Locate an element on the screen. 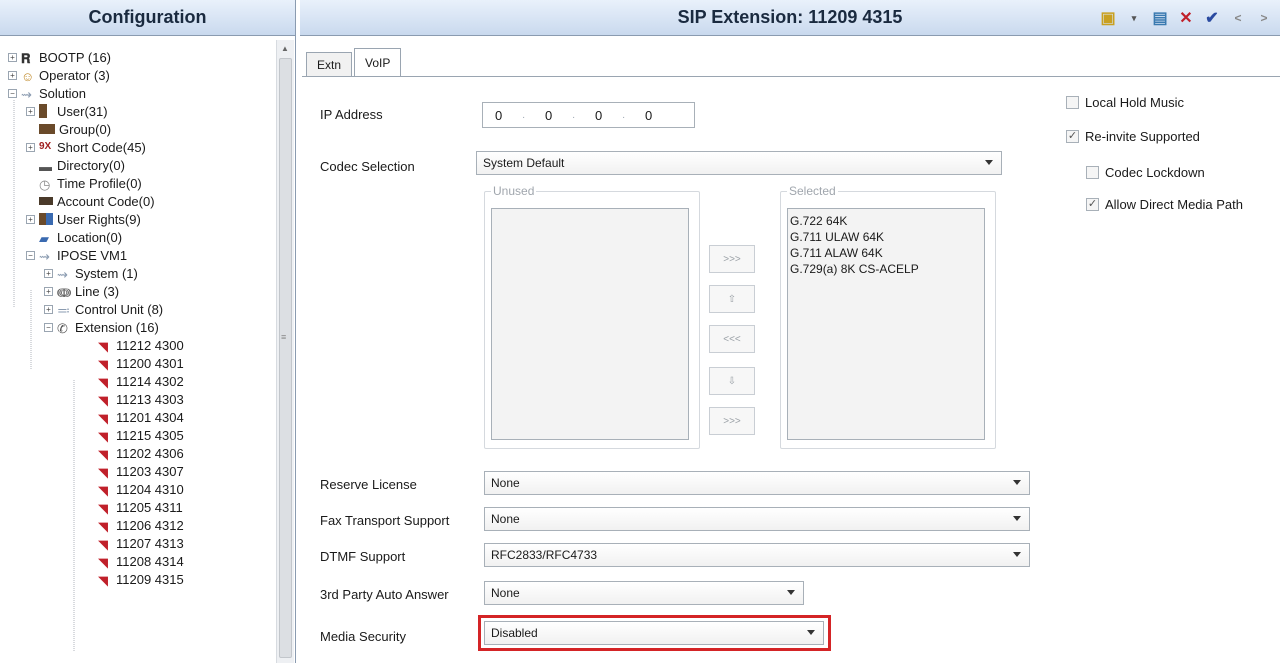 The width and height of the screenshot is (1280, 663). ip-address-label: IP Address is located at coordinates (351, 114).